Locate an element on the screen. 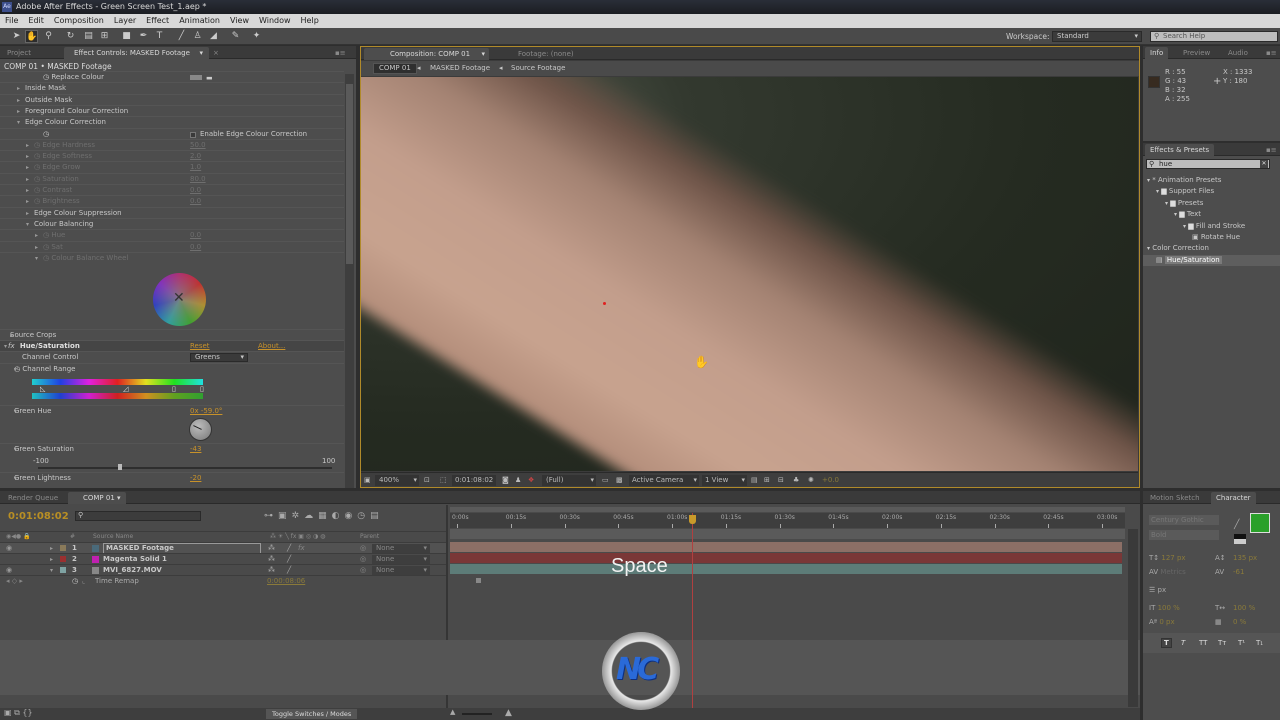 Image resolution: width=1280 pixels, height=720 pixels. comp-mini-flowchart-icon: ⊶ is located at coordinates (271, 516).